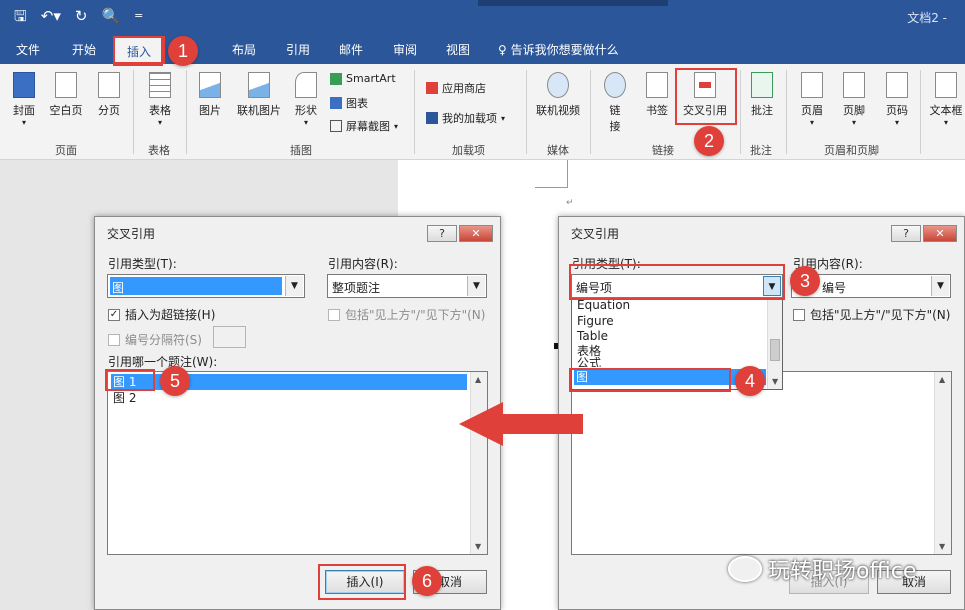 The image size is (965, 610). Describe the element at coordinates (521, 424) in the screenshot. I see `left-arrow-icon` at that location.